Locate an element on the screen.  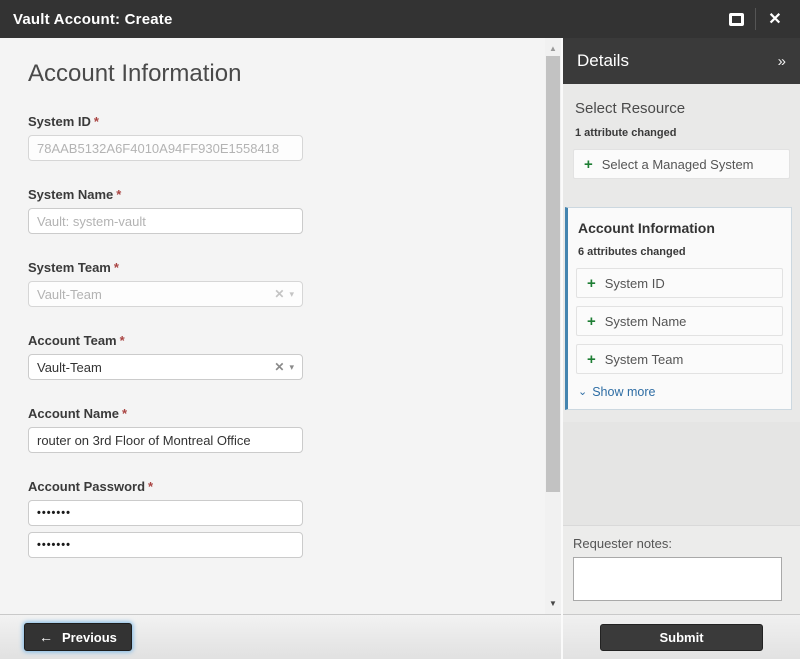
select-resource-status: 1 attribute changed is located at coordinates (626, 133).